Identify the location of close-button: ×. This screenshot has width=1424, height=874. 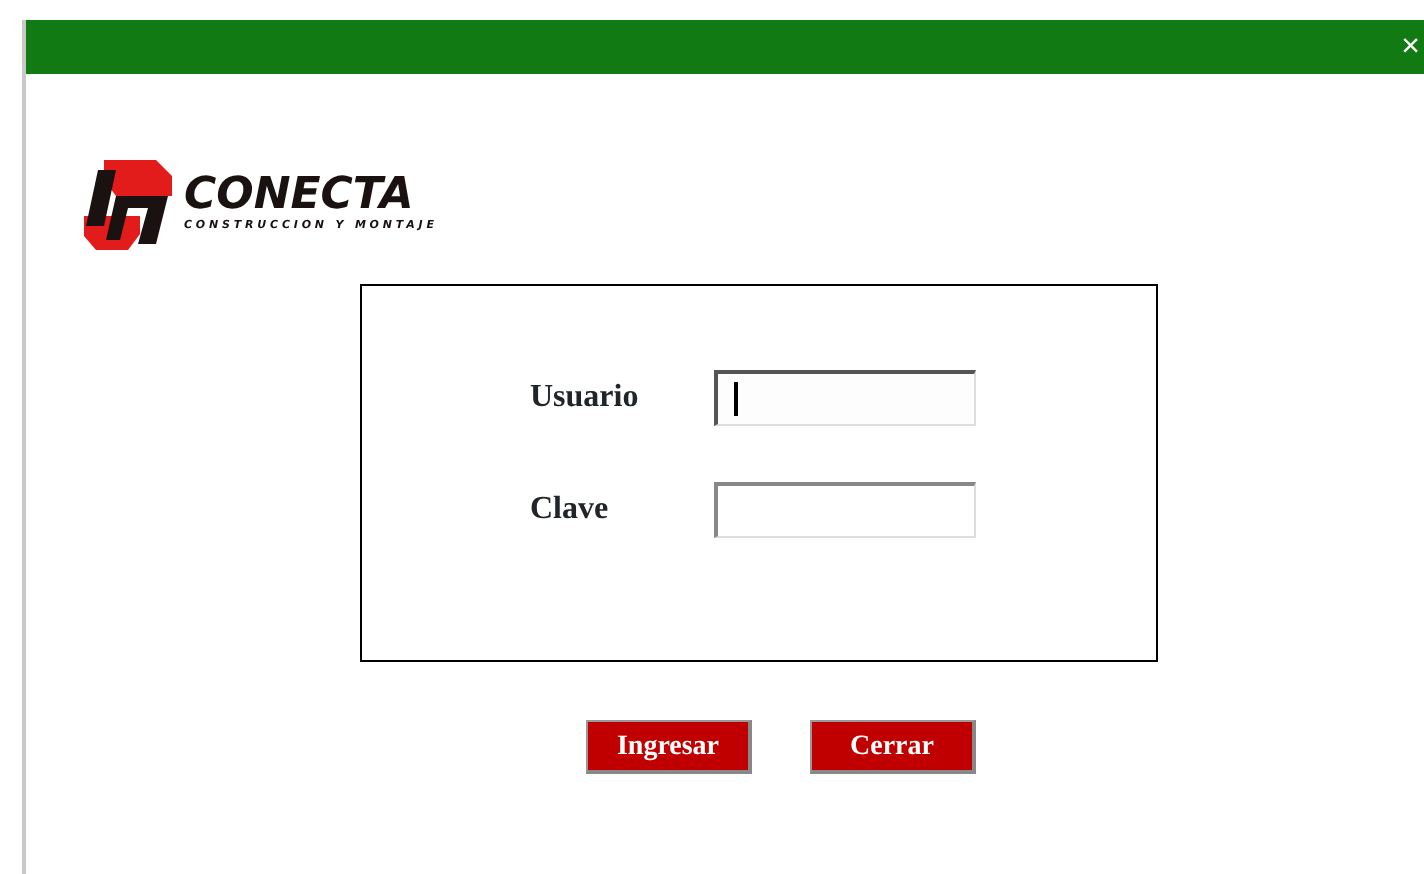
(1410, 47).